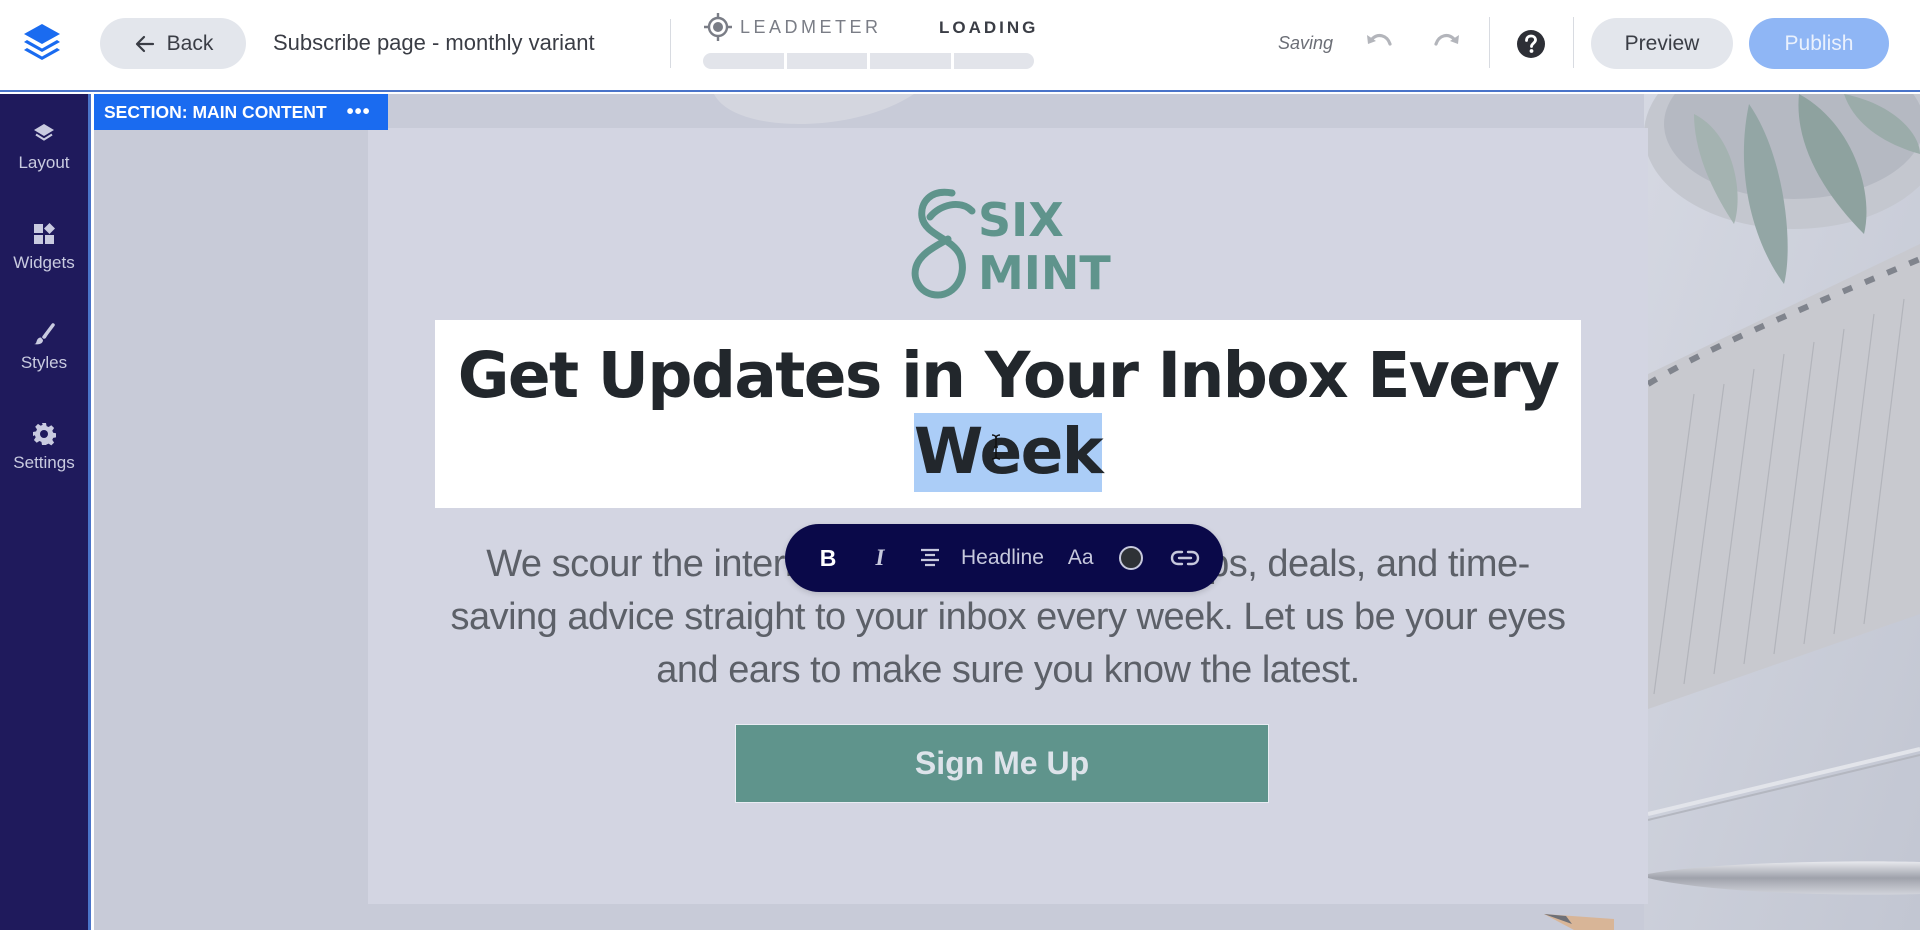 The width and height of the screenshot is (1920, 930). I want to click on sign-up-button: Sign Me Up, so click(1002, 763).